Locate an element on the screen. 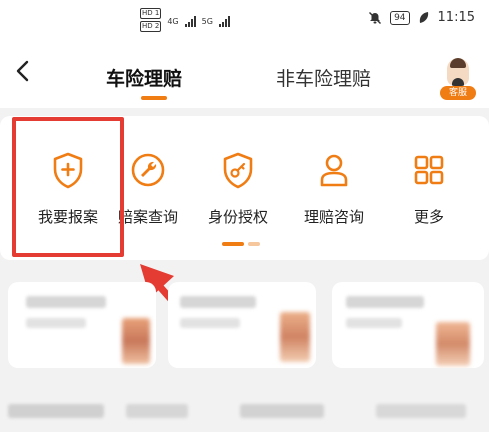 The width and height of the screenshot is (489, 432). service-label: 赔案查询 is located at coordinates (147, 217).